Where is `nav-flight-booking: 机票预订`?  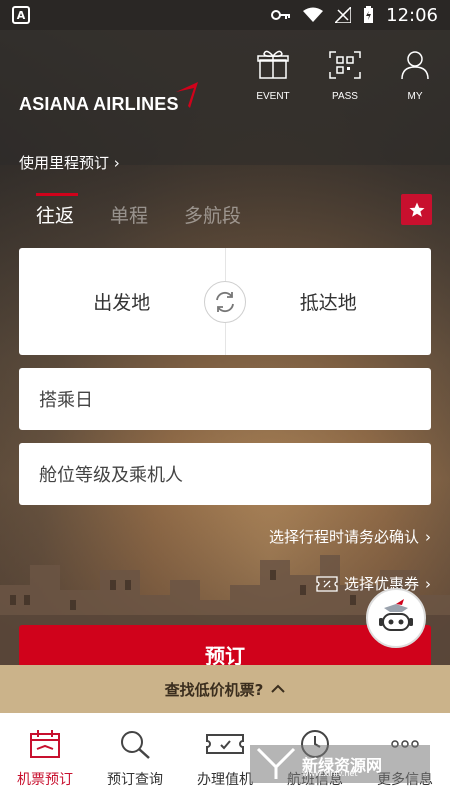
nav-flight-booking: 机票预订 is located at coordinates (45, 756).